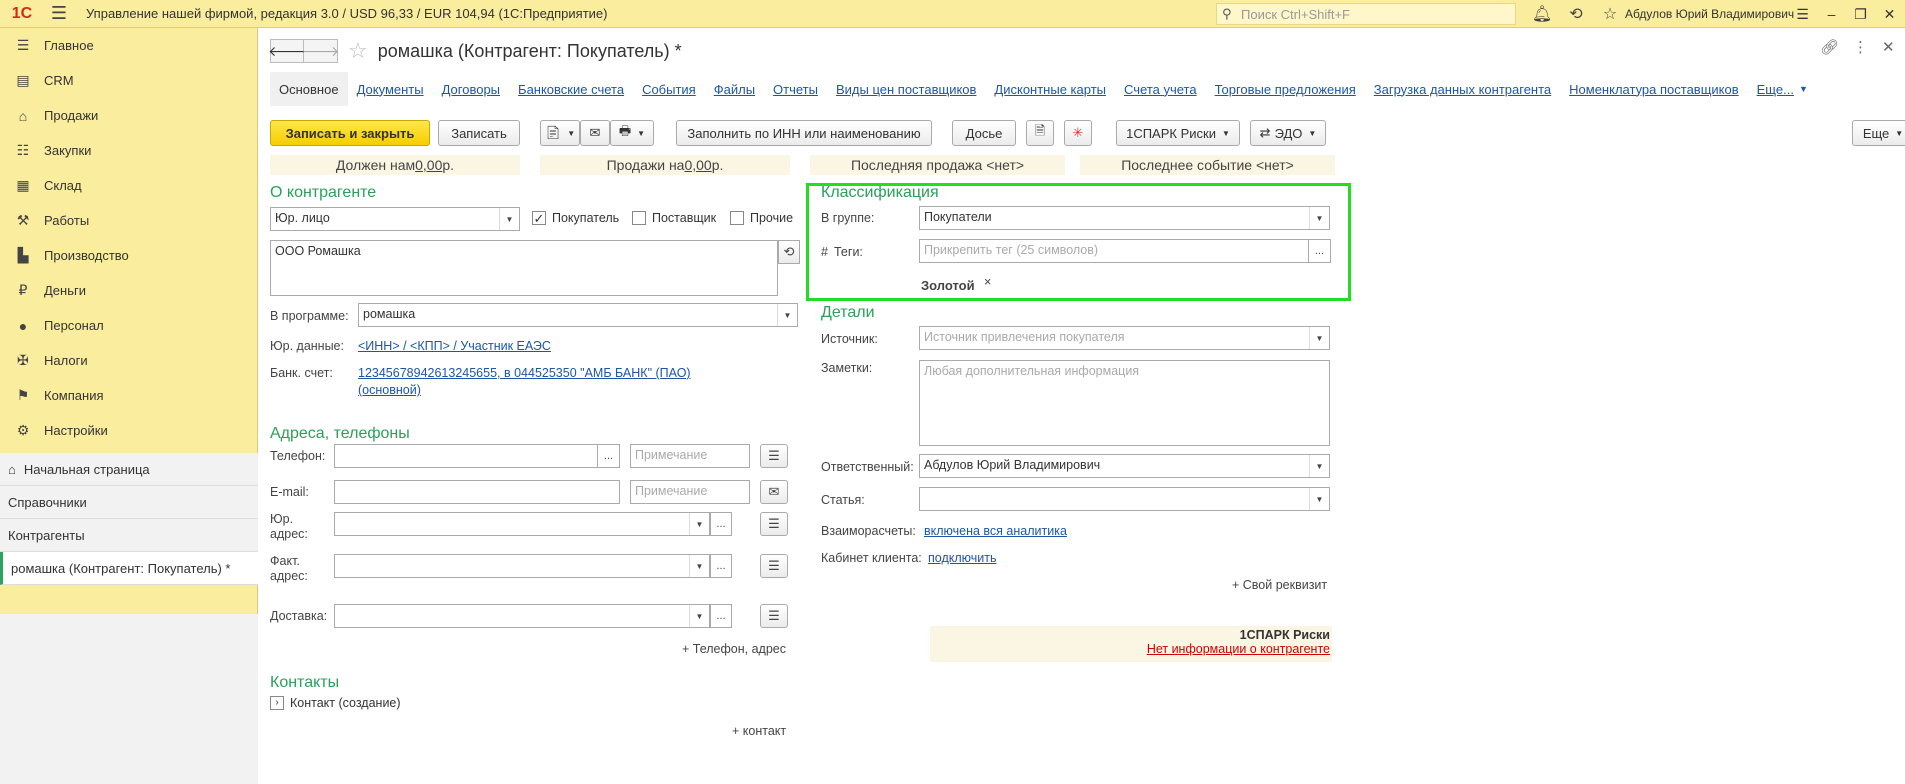 The image size is (1905, 784). I want to click on responsible-select: Абдулов Юрий Владимирович ▼, so click(1124, 466).